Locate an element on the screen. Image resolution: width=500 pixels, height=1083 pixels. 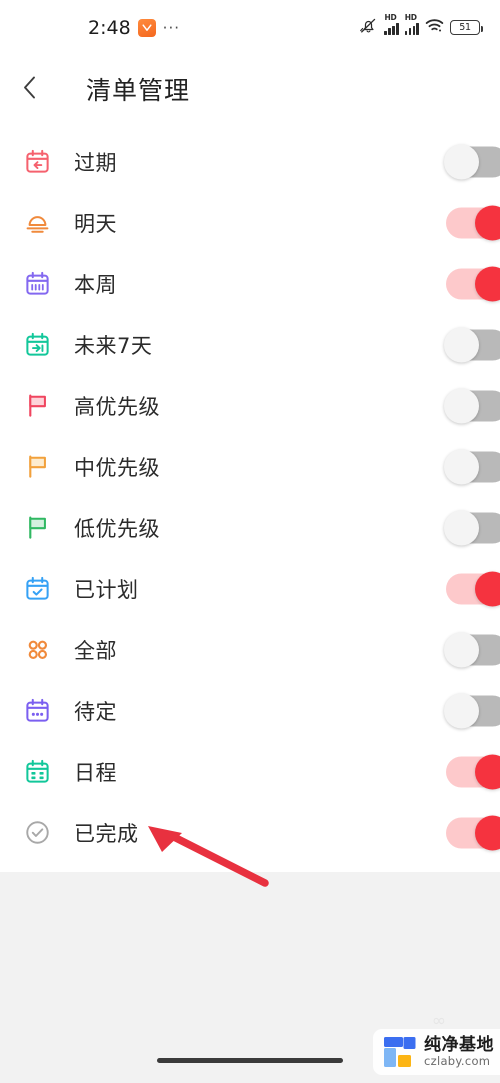
list-row-label: 中优先级 is located at coordinates (117, 467).